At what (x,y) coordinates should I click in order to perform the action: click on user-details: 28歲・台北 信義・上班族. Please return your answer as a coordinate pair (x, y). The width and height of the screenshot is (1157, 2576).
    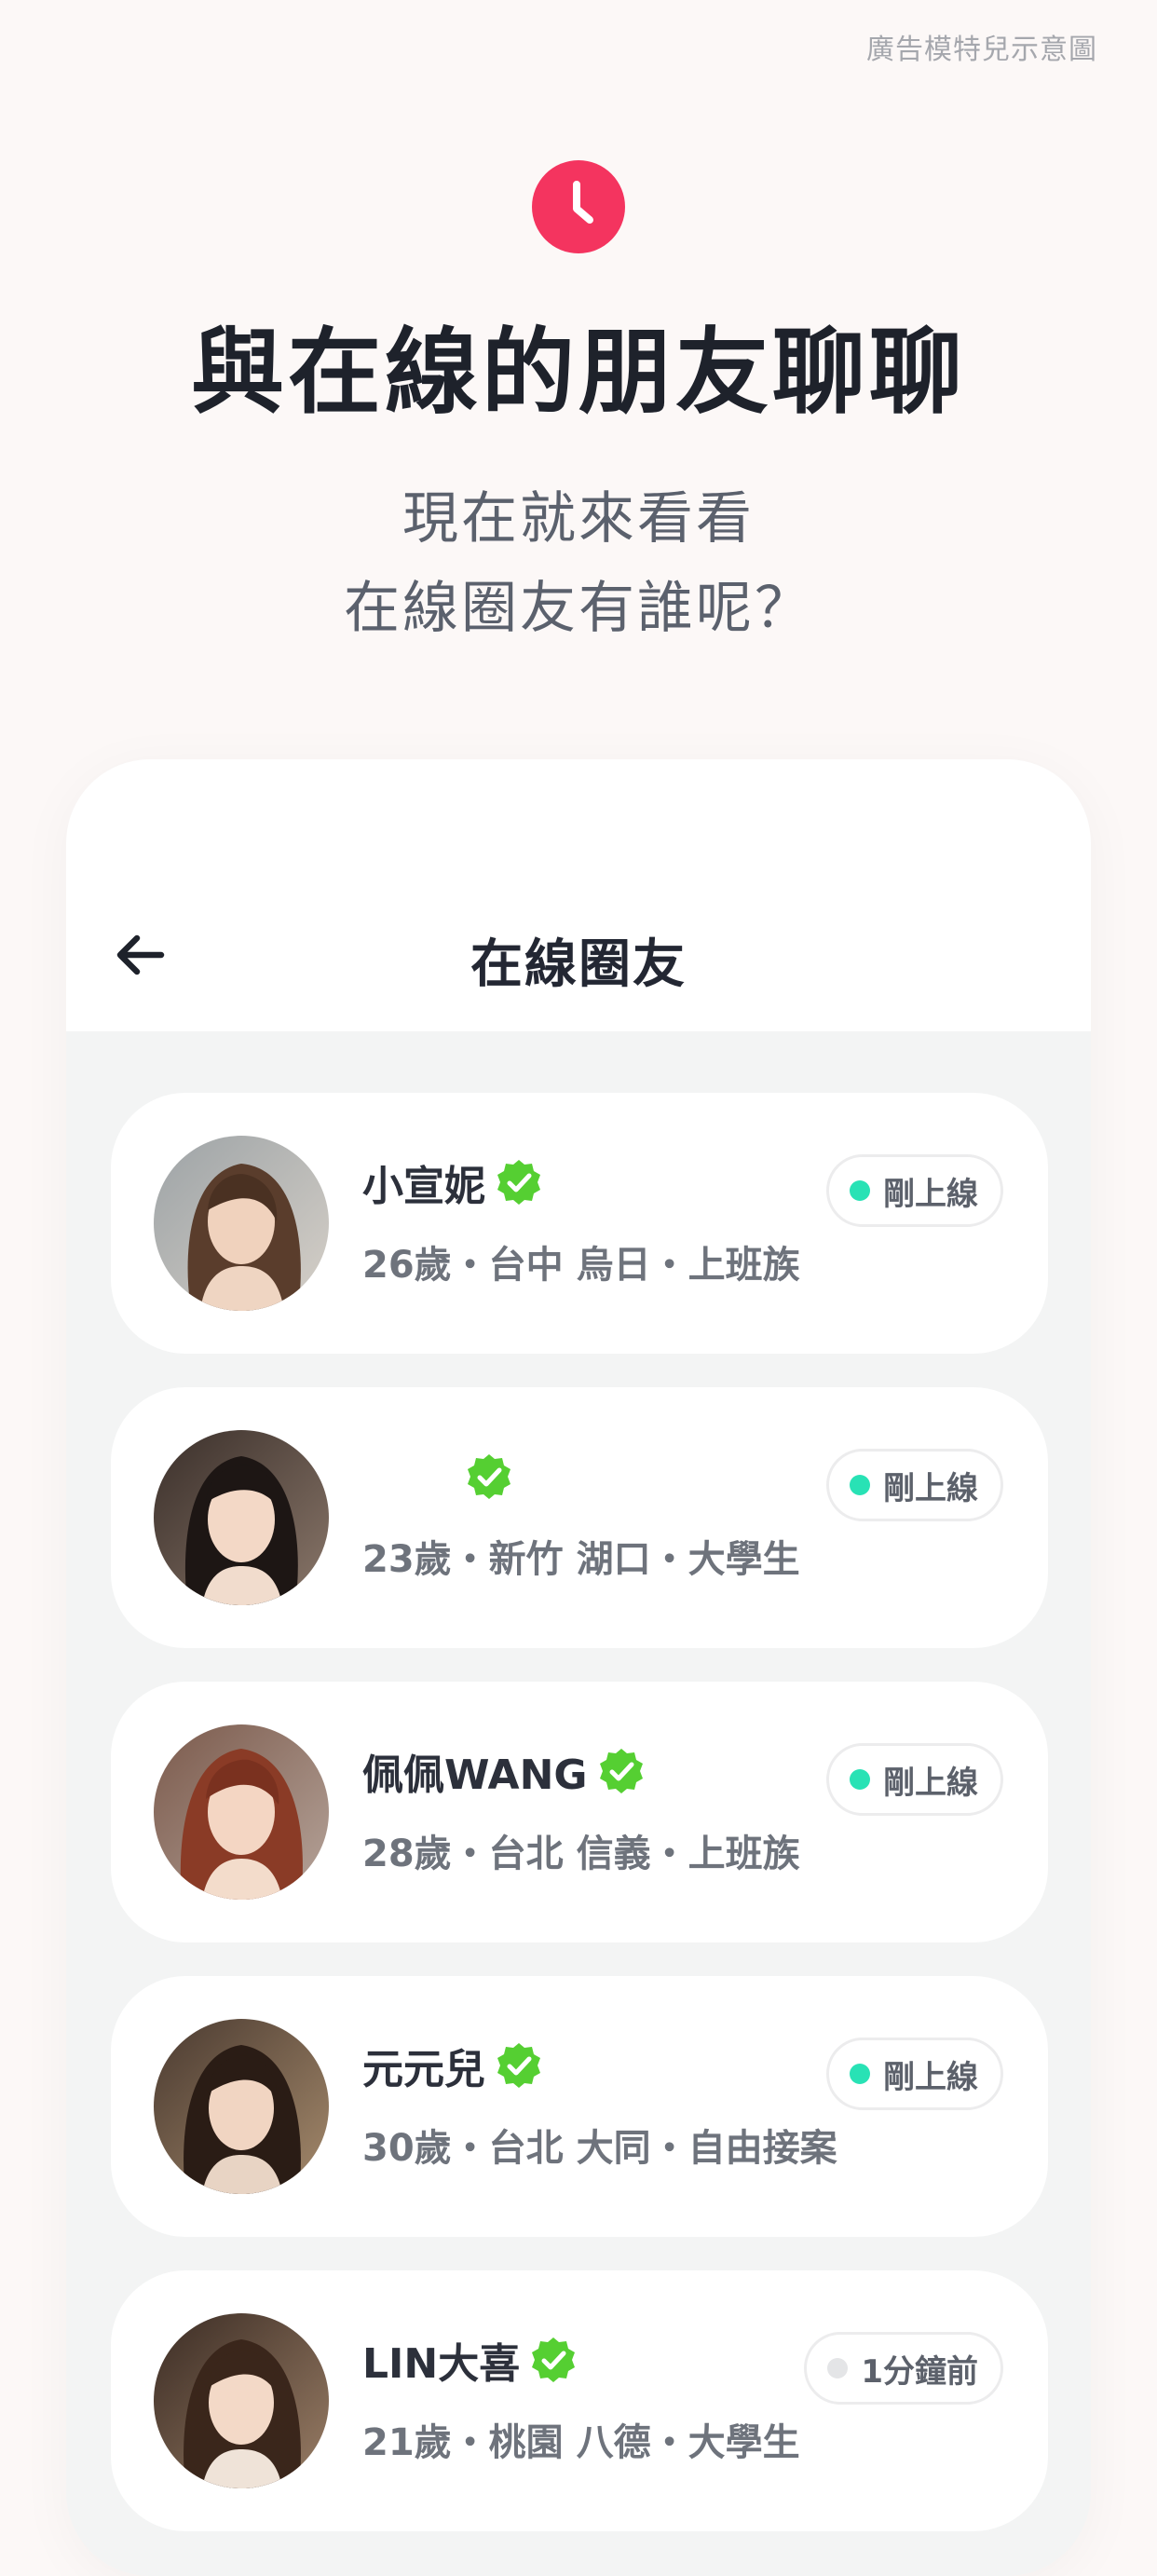
    Looking at the image, I should click on (581, 1854).